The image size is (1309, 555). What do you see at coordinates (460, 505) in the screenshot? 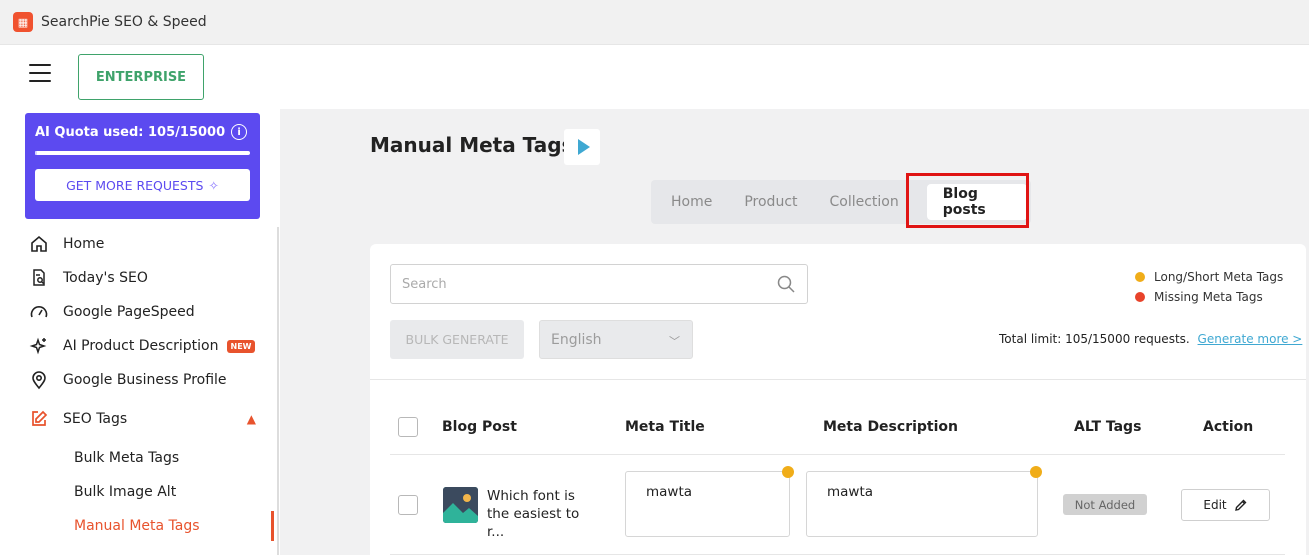
I see `image-placeholder-icon` at bounding box center [460, 505].